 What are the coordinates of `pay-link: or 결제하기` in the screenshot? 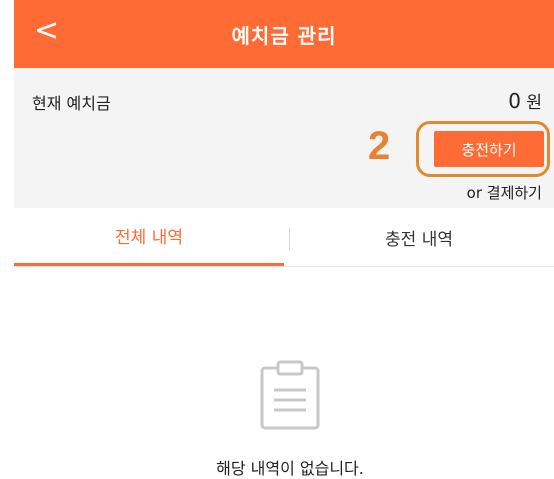 It's located at (504, 192).